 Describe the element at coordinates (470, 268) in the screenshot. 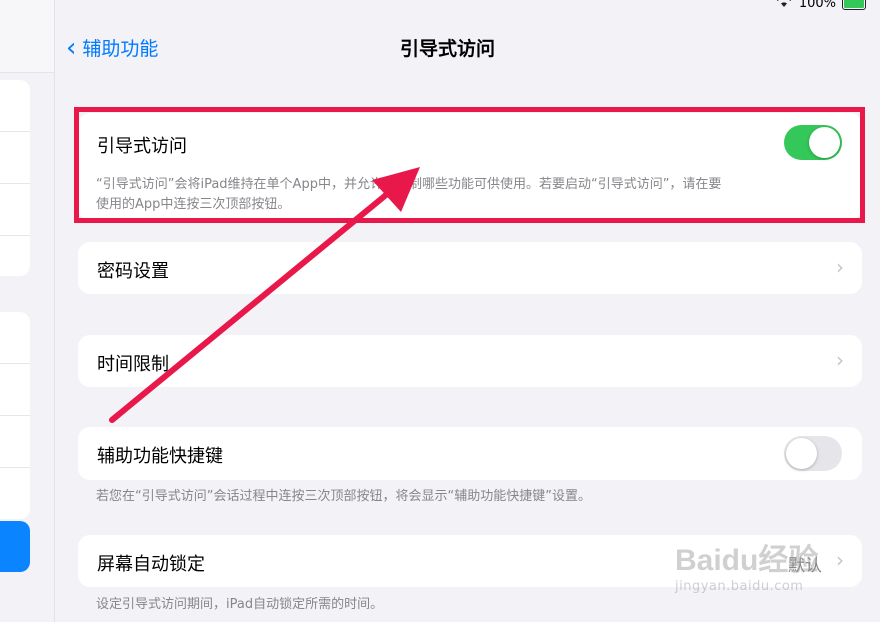

I see `passcode-settings-row: 密码设置 ›` at that location.